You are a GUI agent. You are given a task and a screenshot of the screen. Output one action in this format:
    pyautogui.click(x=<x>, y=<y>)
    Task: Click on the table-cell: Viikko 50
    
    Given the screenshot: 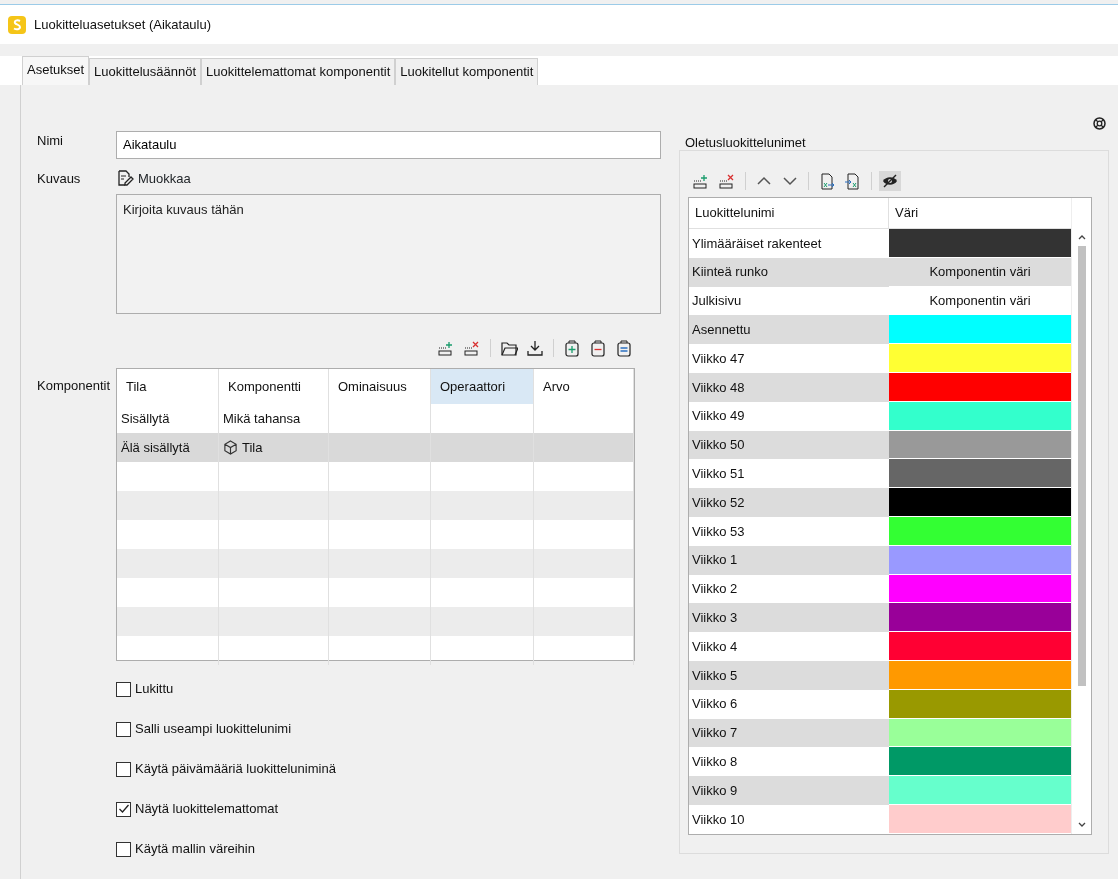 What is the action you would take?
    pyautogui.click(x=789, y=445)
    